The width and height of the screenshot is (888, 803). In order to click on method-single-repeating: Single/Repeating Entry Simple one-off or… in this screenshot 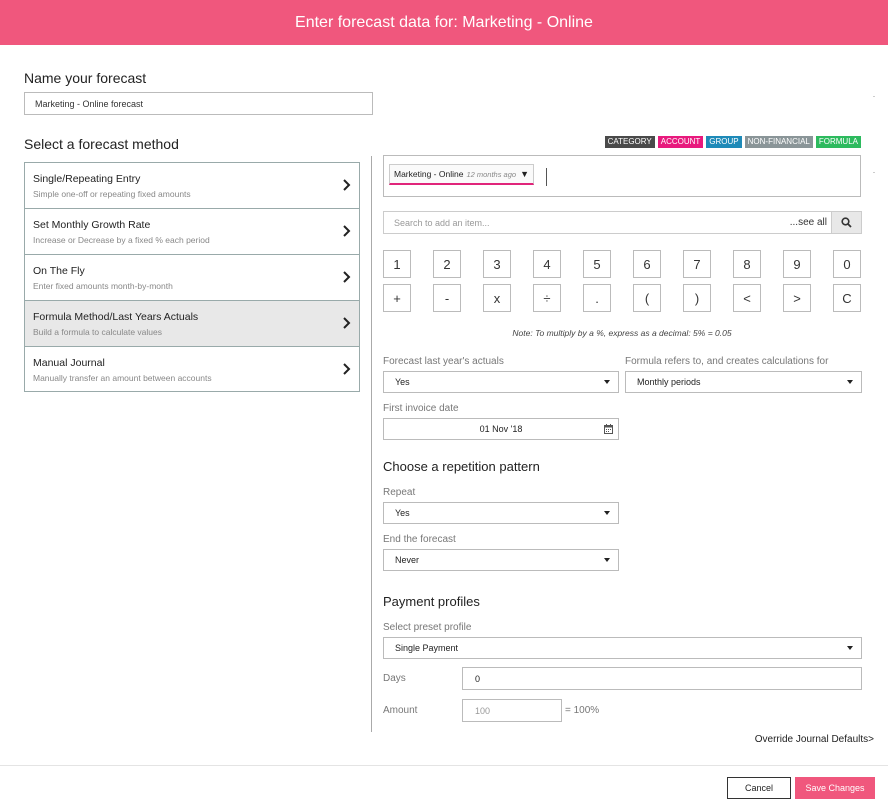, I will do `click(192, 186)`.